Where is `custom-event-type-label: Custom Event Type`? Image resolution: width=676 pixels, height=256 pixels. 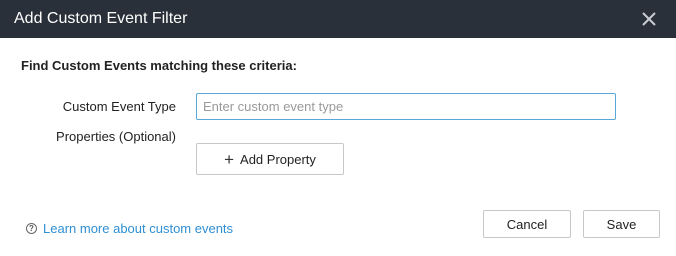
custom-event-type-label: Custom Event Type is located at coordinates (119, 106).